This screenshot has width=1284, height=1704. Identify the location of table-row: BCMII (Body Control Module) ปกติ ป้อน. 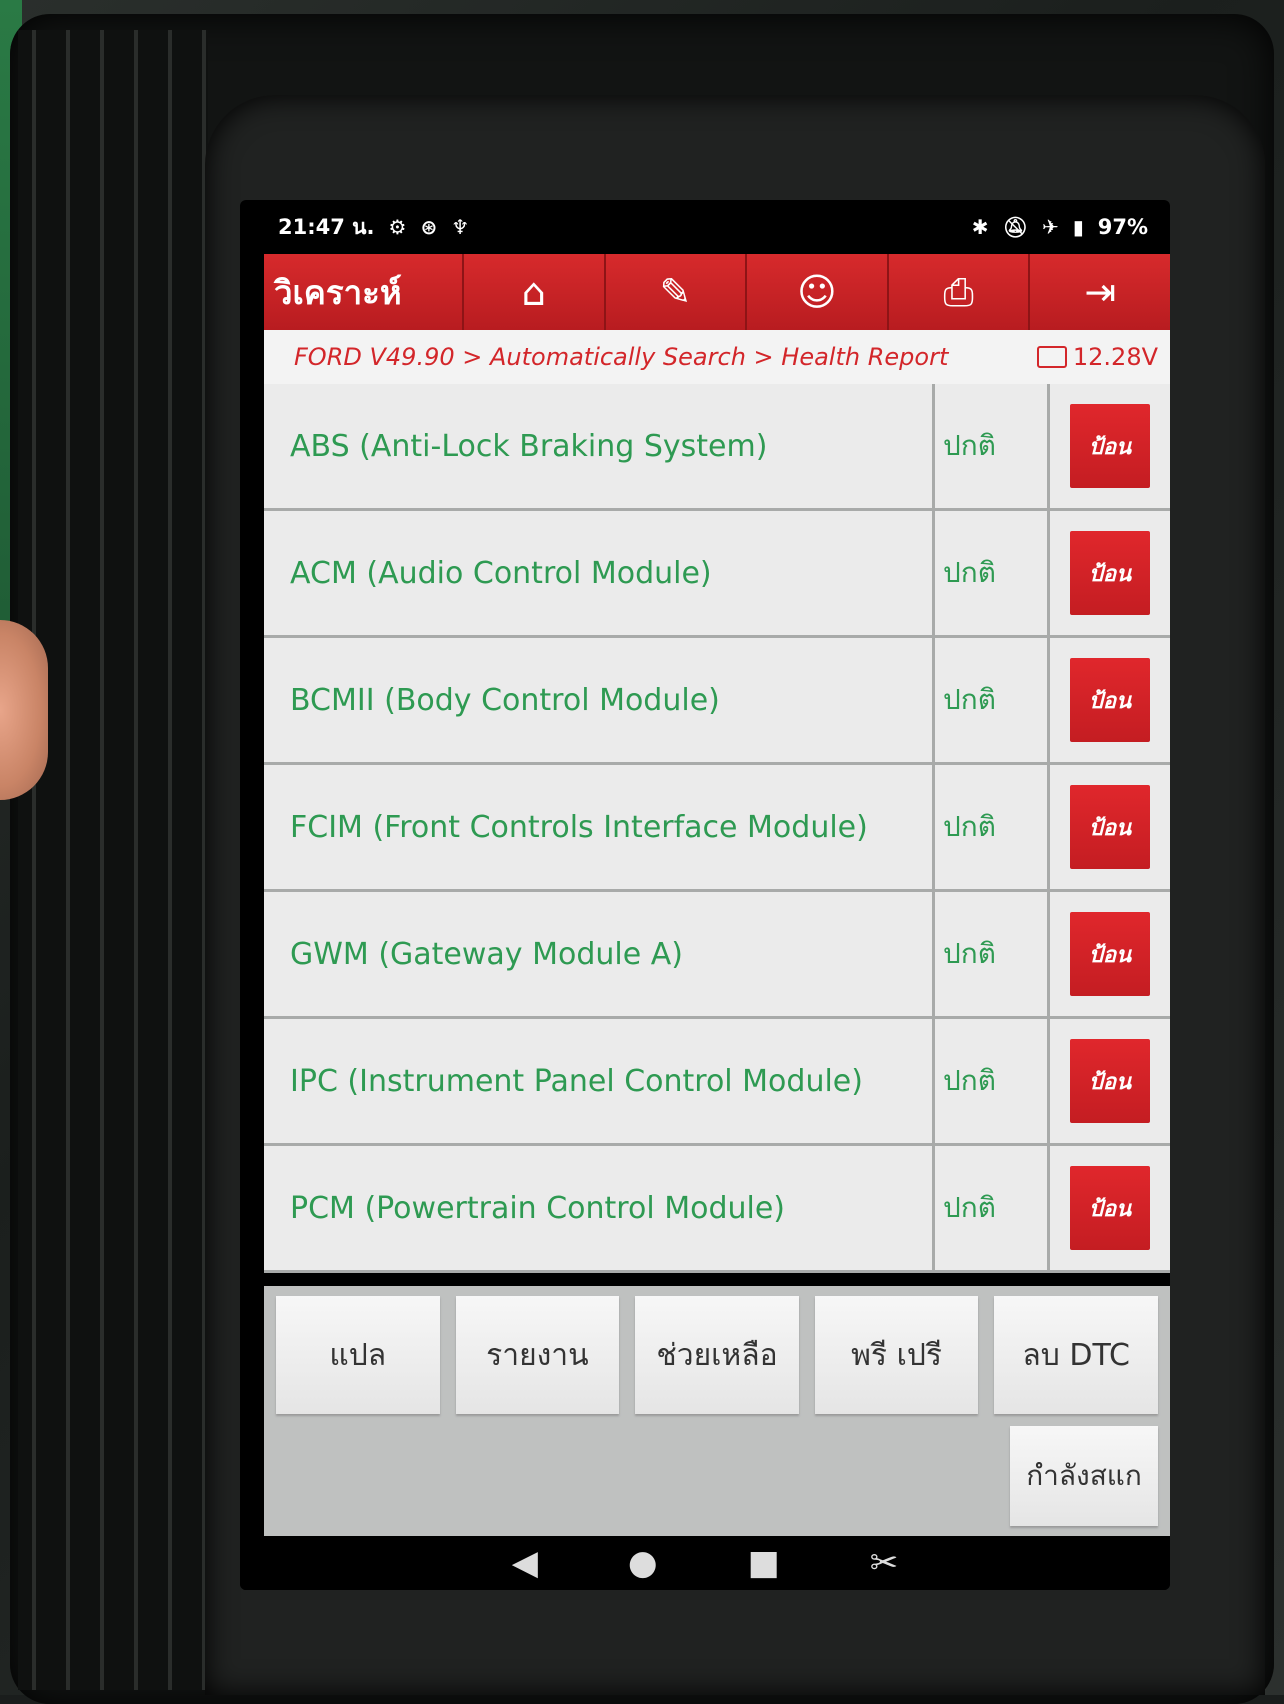
(717, 701).